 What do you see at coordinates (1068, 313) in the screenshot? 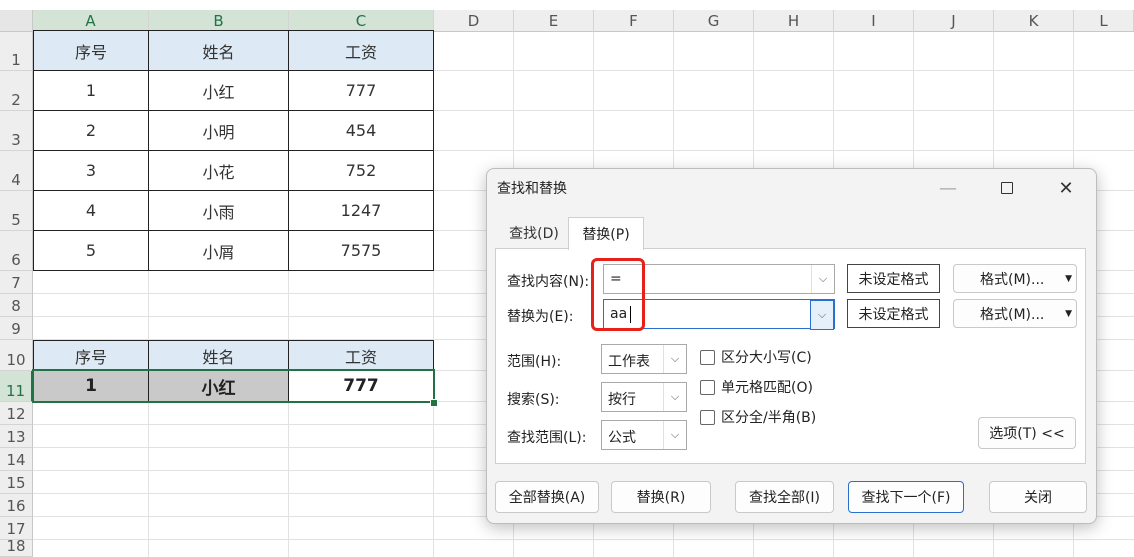
I see `dropdown-triangle-icon: ▼` at bounding box center [1068, 313].